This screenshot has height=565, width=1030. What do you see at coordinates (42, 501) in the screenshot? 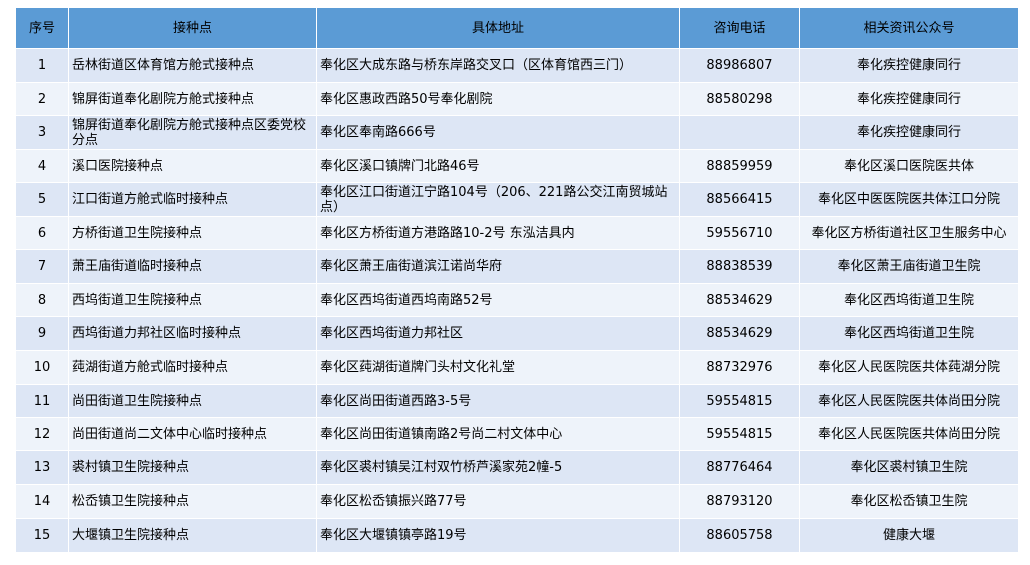
I see `row-number: 14` at bounding box center [42, 501].